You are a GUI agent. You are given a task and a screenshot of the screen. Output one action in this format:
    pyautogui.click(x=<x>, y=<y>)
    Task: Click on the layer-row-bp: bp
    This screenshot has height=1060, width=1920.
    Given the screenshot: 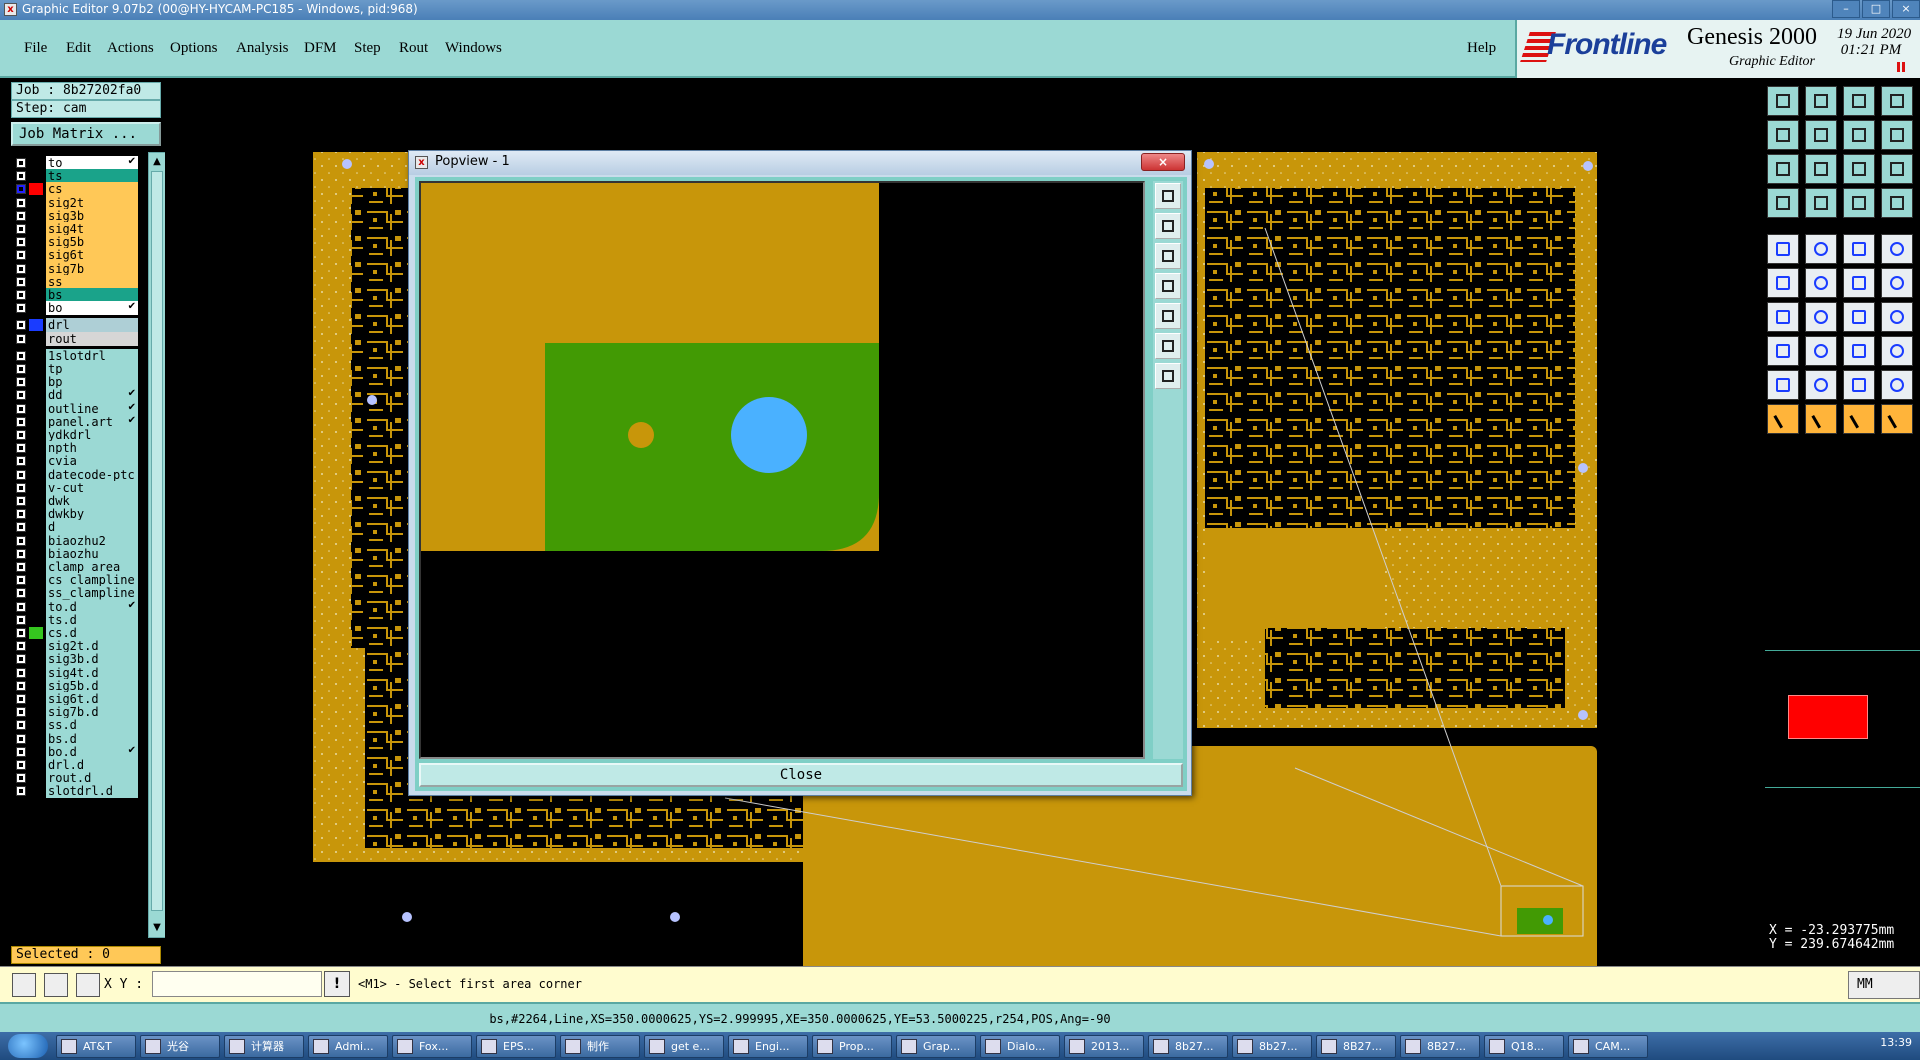 What is the action you would take?
    pyautogui.click(x=76, y=382)
    